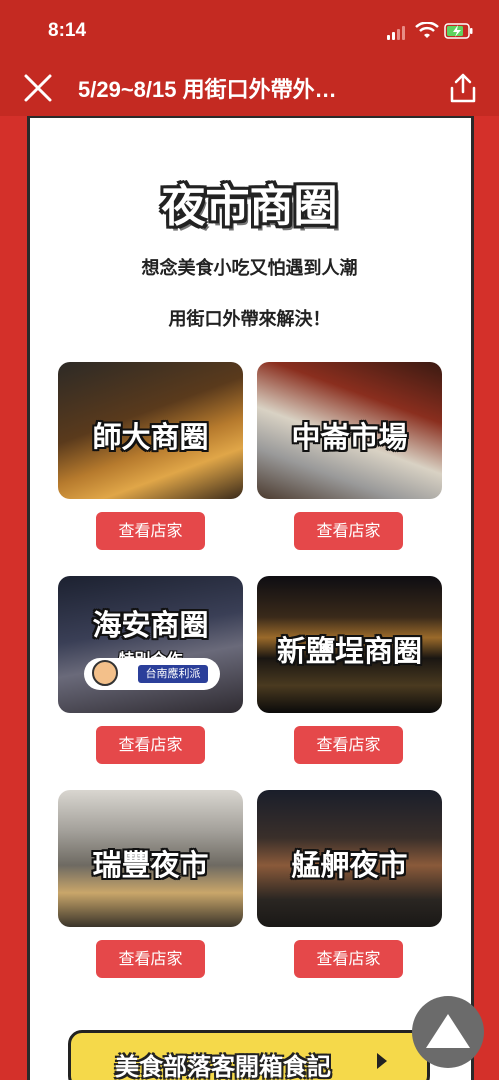 The width and height of the screenshot is (499, 1080). Describe the element at coordinates (463, 88) in the screenshot. I see `share-icon` at that location.